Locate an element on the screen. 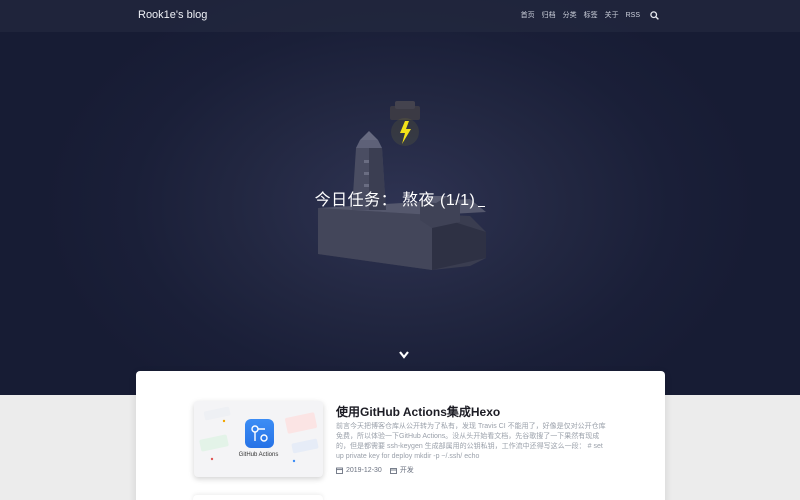 This screenshot has width=800, height=500. nav-item-archive: 归档 is located at coordinates (549, 15).